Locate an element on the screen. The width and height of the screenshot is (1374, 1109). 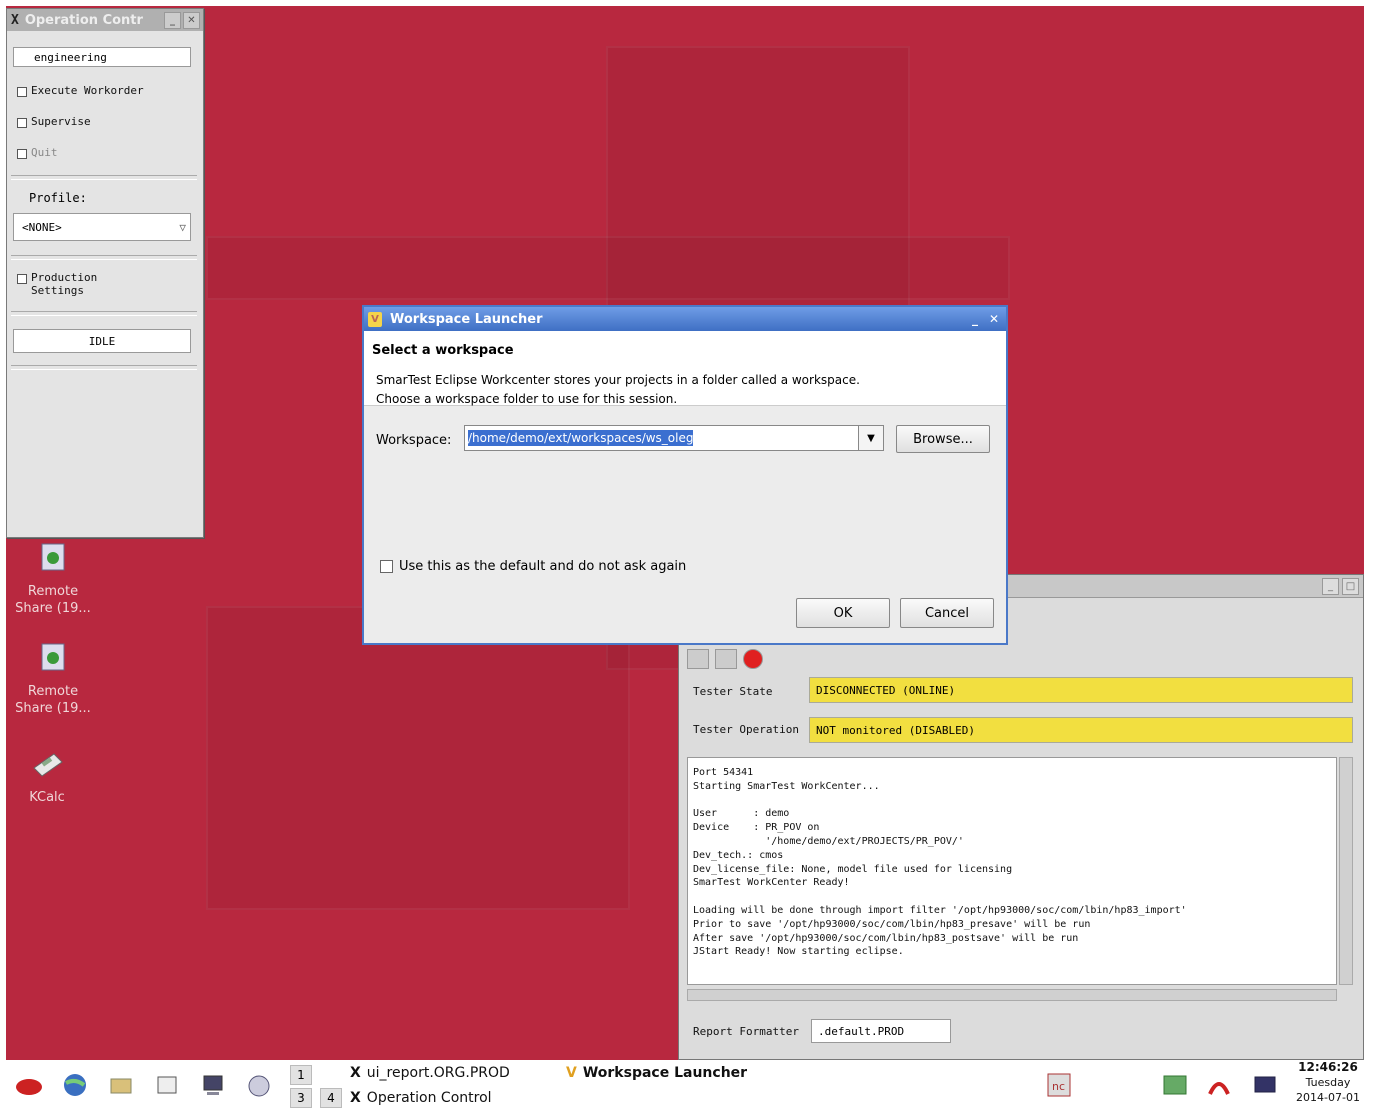
display-tray-icon is located at coordinates (1265, 1085).